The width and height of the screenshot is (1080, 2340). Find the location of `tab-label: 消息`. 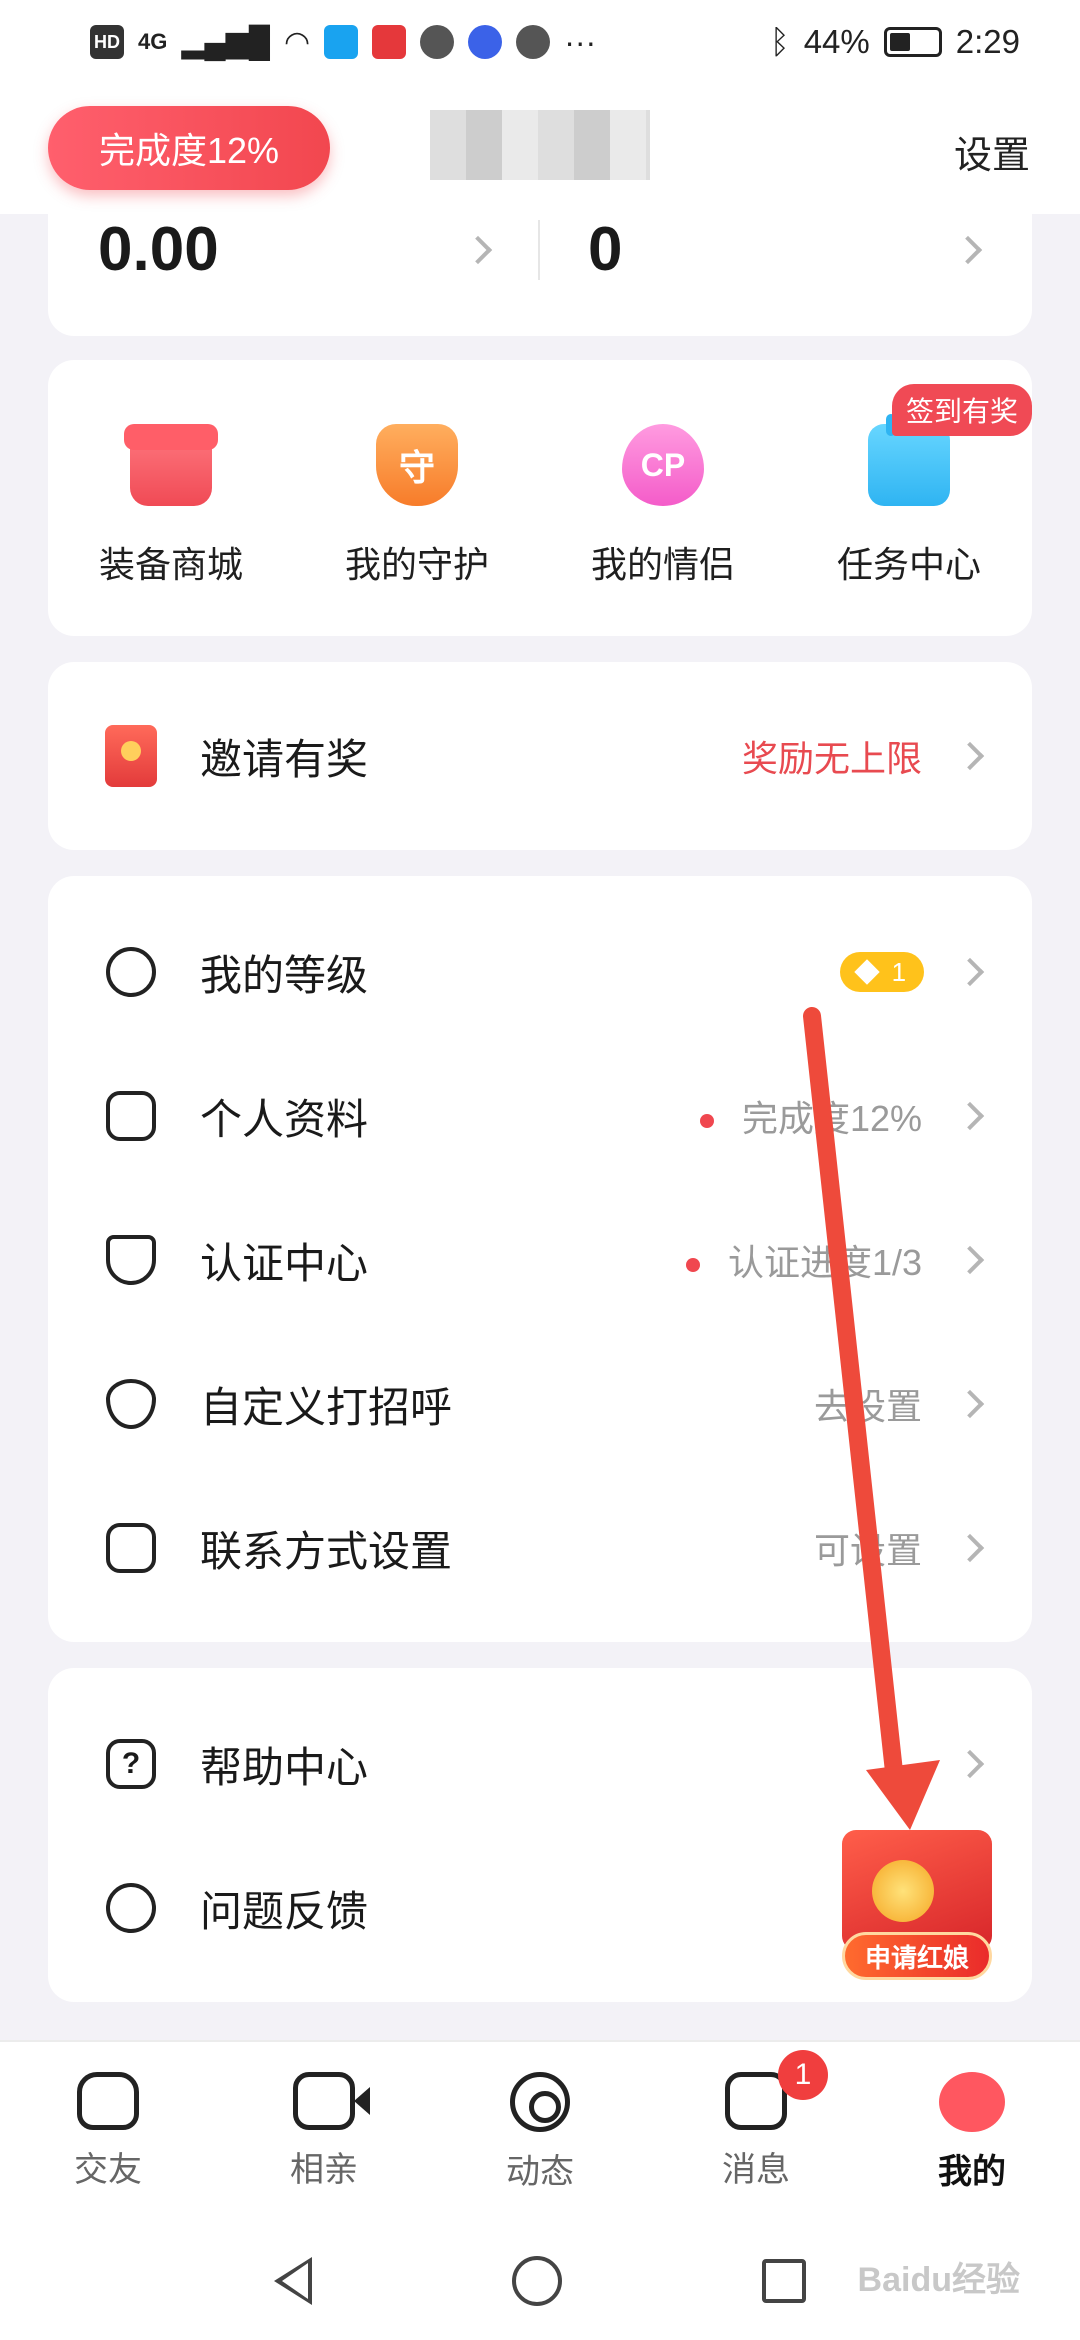

tab-label: 消息 is located at coordinates (756, 2170).